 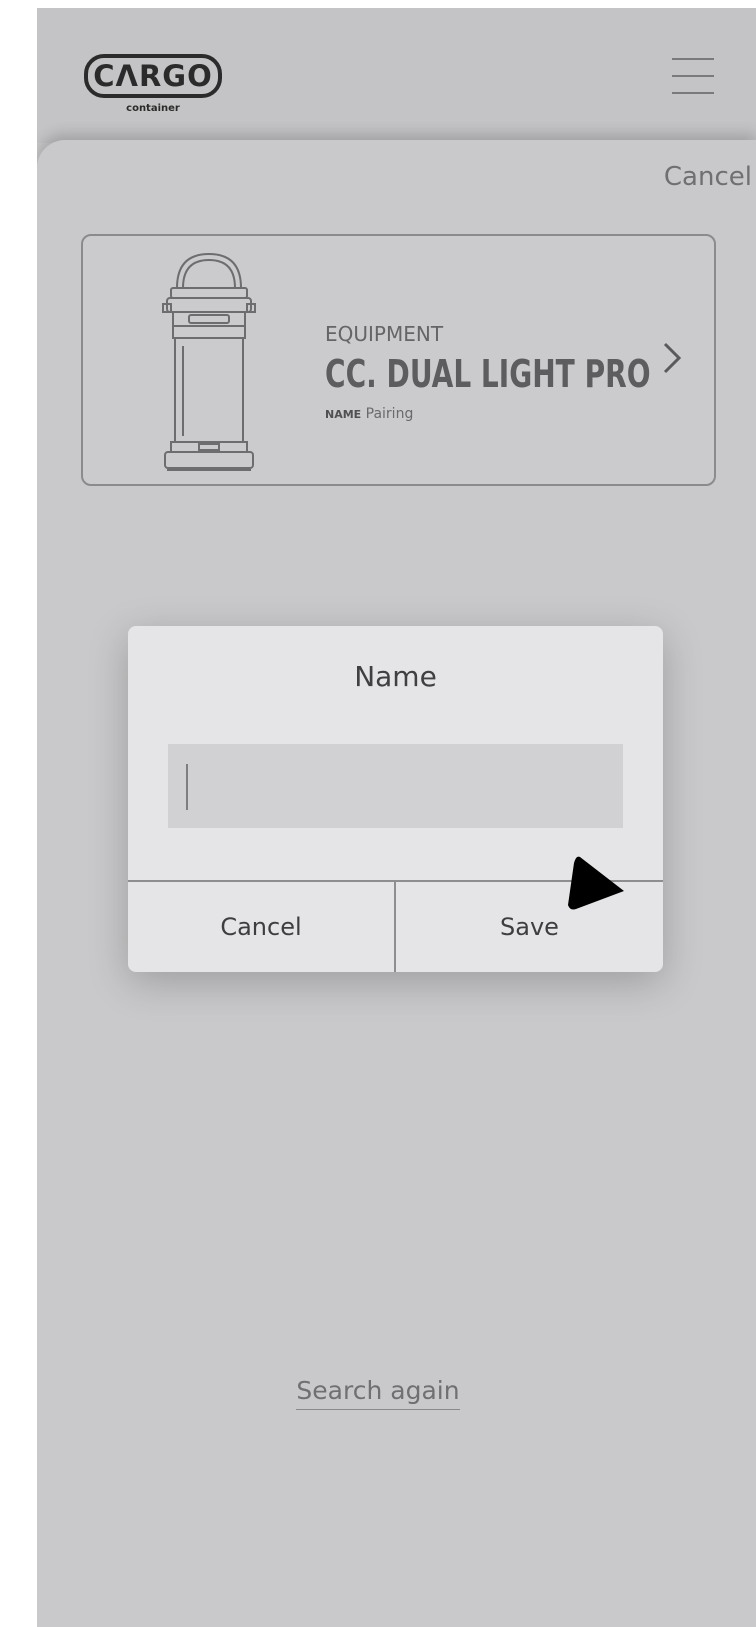 What do you see at coordinates (396, 75) in the screenshot?
I see `app-header: CΛRGO container` at bounding box center [396, 75].